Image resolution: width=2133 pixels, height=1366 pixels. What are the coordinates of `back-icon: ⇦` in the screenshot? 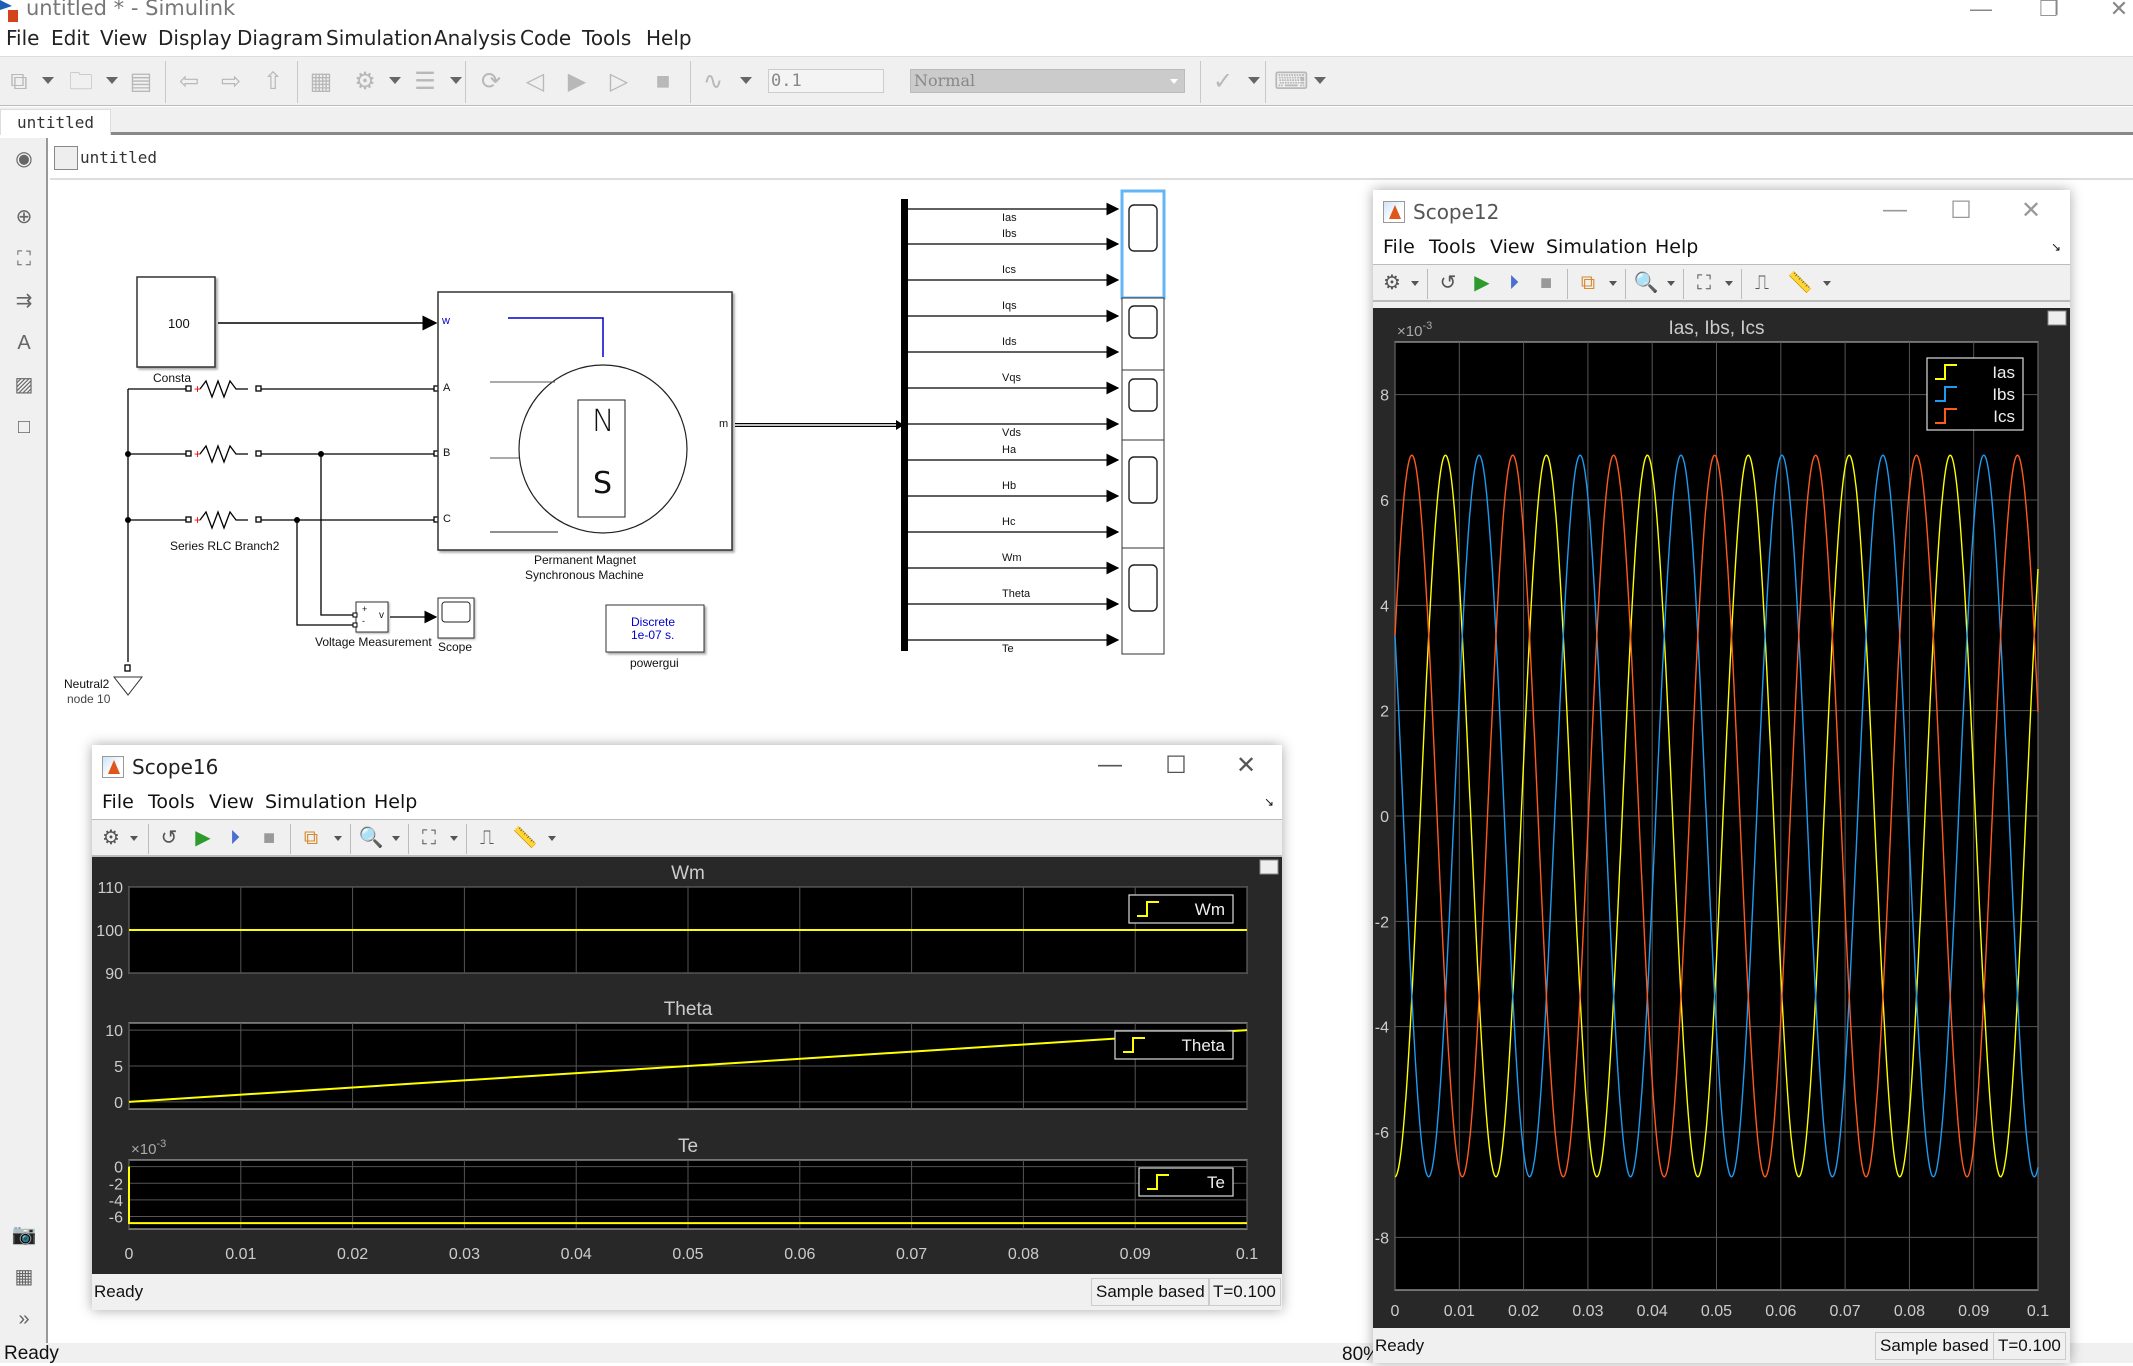 It's located at (189, 82).